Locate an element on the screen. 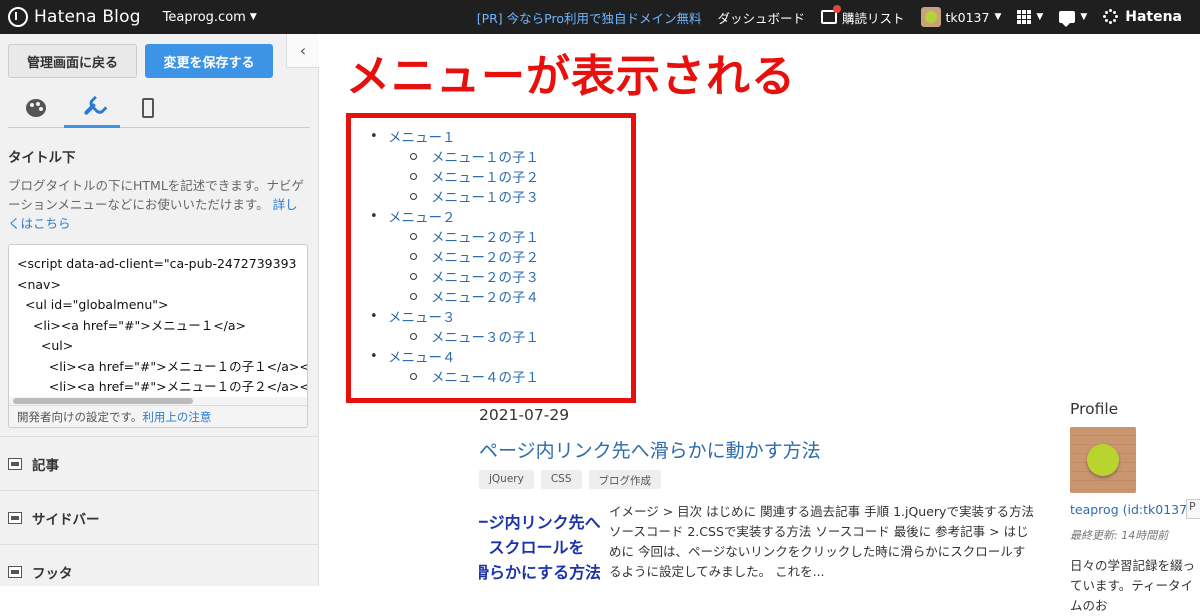 This screenshot has height=616, width=1200. profile-avatar is located at coordinates (1103, 460).